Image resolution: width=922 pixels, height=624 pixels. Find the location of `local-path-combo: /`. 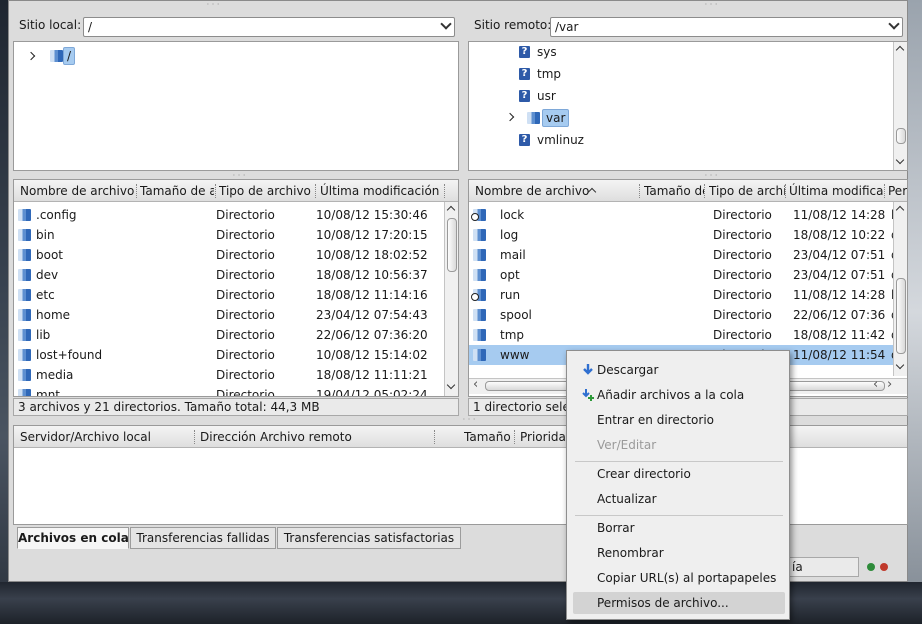

local-path-combo: / is located at coordinates (269, 27).